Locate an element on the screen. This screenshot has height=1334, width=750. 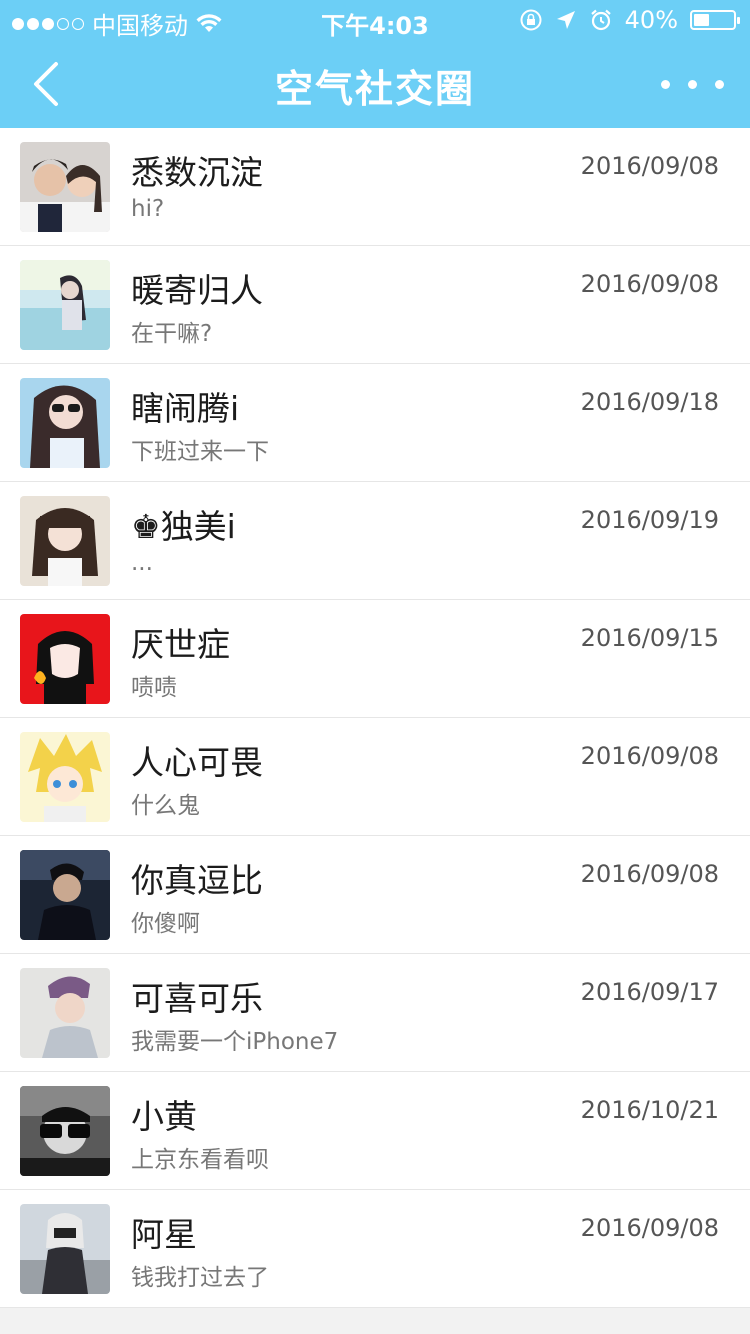
battery-percent: 40% is located at coordinates (651, 20).